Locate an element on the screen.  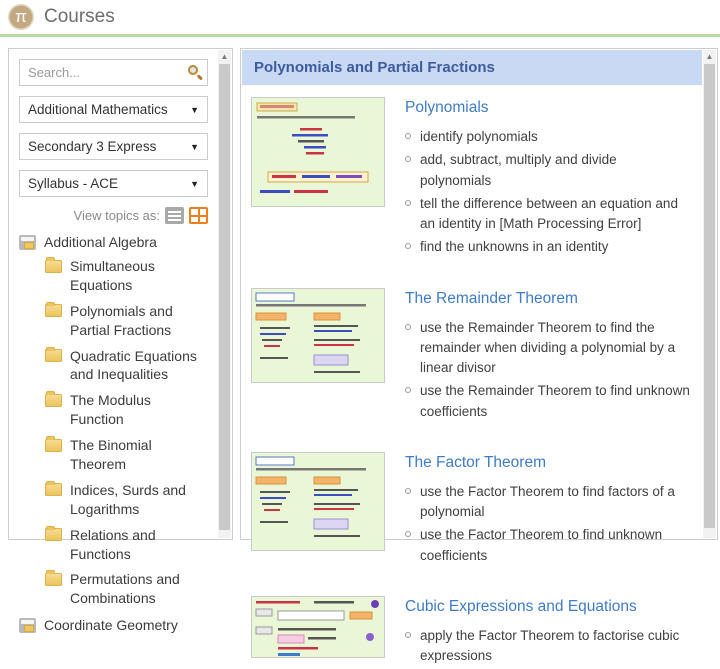
topic-title-link: The Factor Theorem is located at coordinates (548, 463).